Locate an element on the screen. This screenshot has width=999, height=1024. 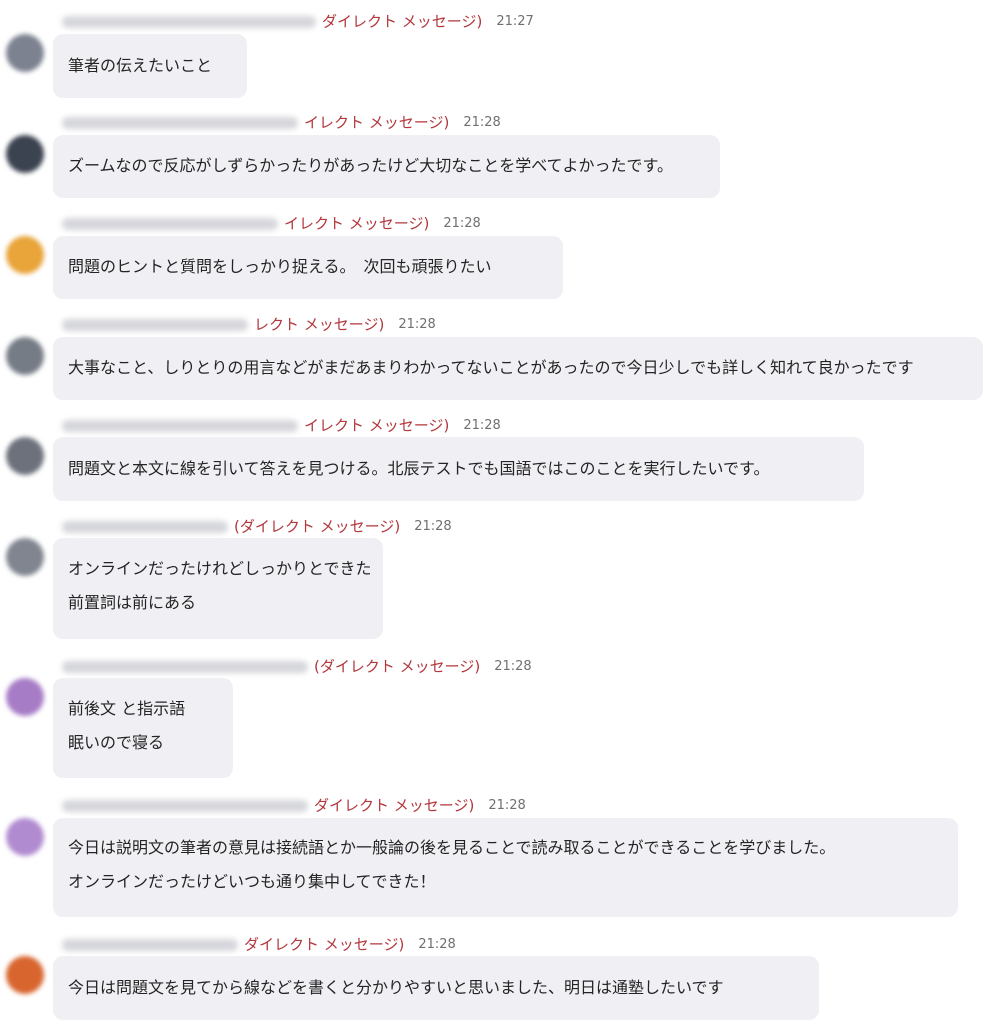
message-bubble: 問題のヒントと質問をしっかり捉える。 次回も頑張りたい is located at coordinates (308, 267).